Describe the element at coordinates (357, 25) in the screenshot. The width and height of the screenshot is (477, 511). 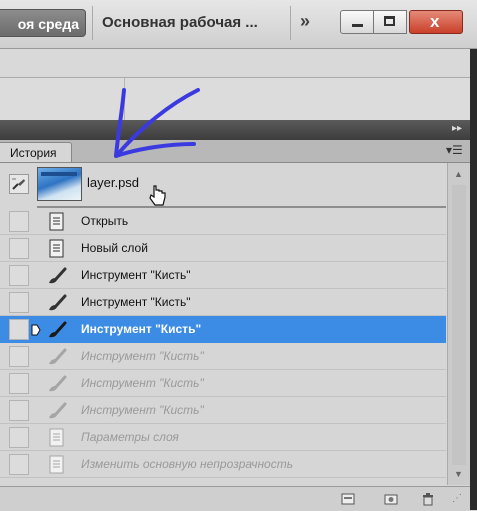
I see `minimize-icon` at that location.